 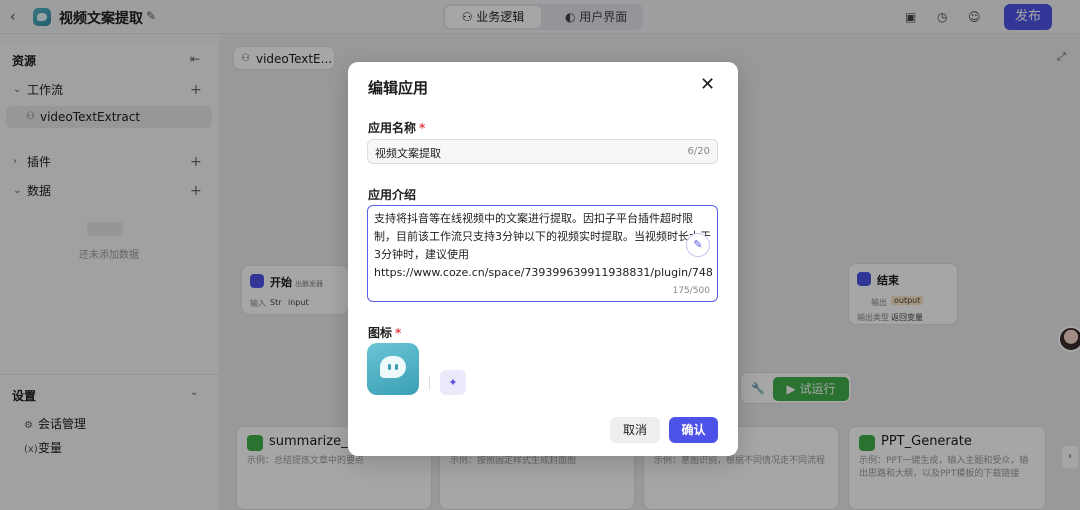 What do you see at coordinates (707, 84) in the screenshot?
I see `close-icon: ✕` at bounding box center [707, 84].